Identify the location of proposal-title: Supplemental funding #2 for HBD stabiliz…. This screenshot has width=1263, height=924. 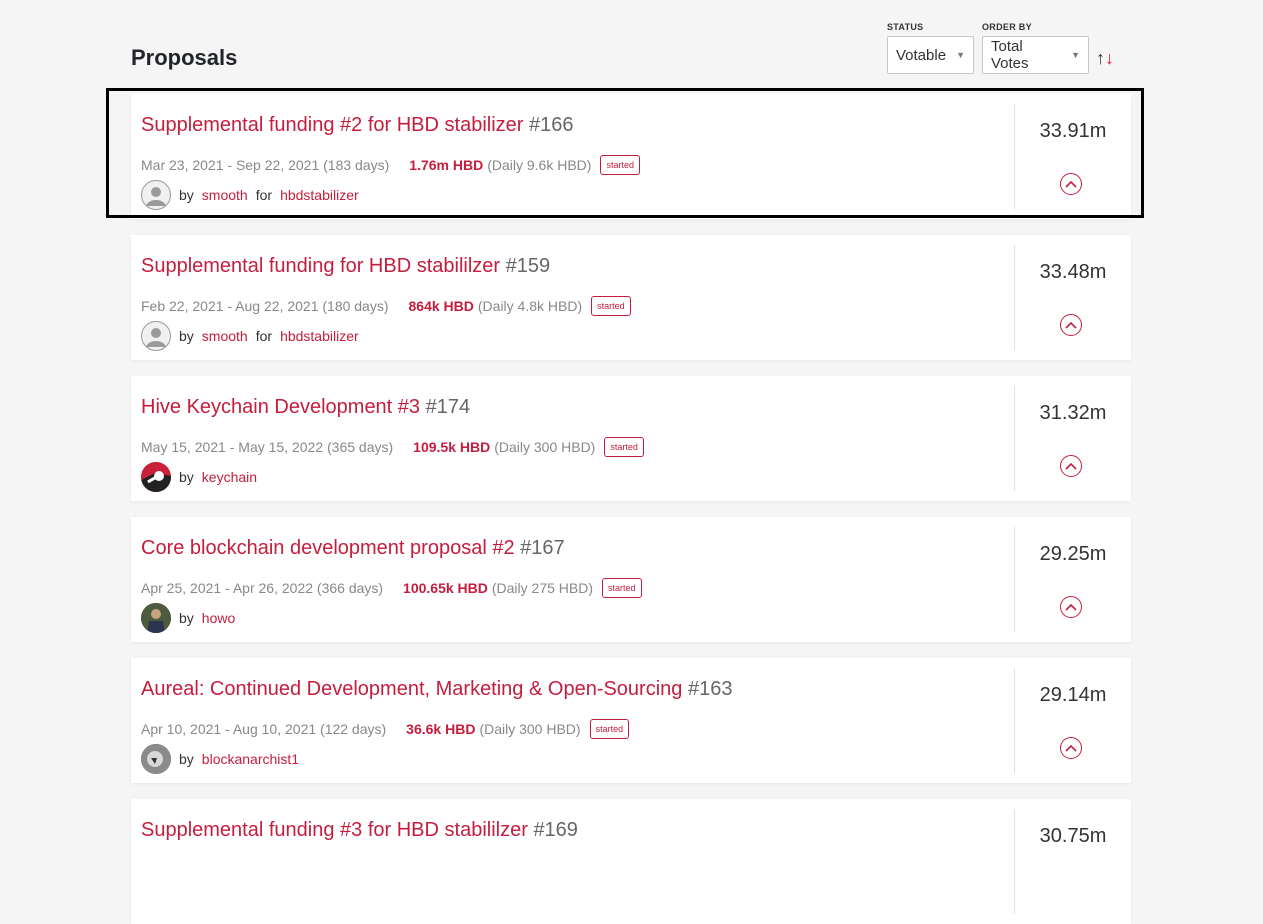
(332, 125).